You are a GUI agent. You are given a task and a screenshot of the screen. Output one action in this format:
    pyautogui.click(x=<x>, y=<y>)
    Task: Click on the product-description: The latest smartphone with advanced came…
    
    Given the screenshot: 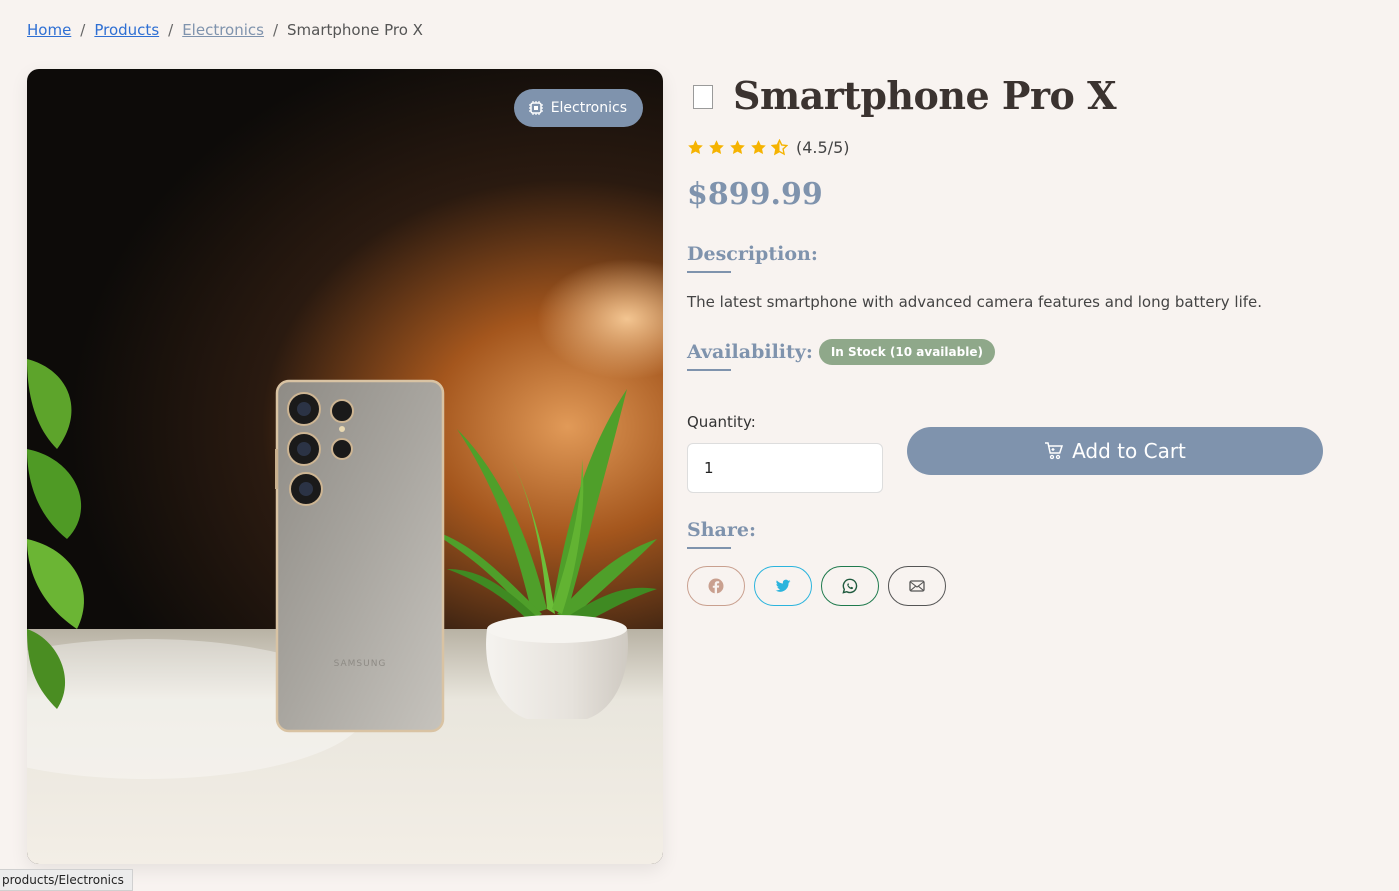 What is the action you would take?
    pyautogui.click(x=975, y=302)
    